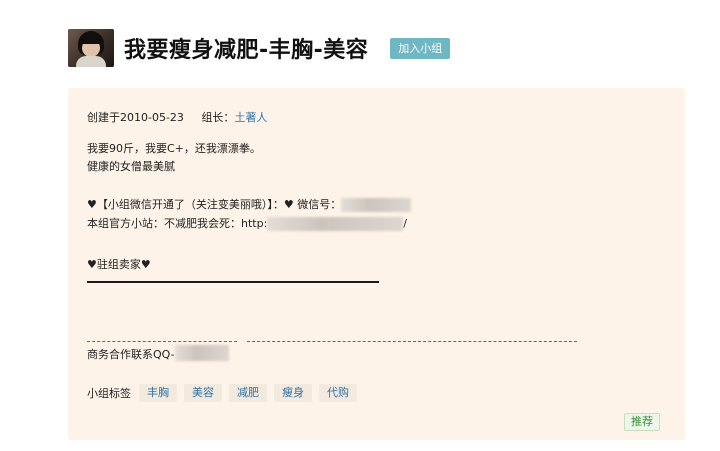 This screenshot has width=720, height=451. Describe the element at coordinates (203, 393) in the screenshot. I see `tag-item: 美容` at that location.